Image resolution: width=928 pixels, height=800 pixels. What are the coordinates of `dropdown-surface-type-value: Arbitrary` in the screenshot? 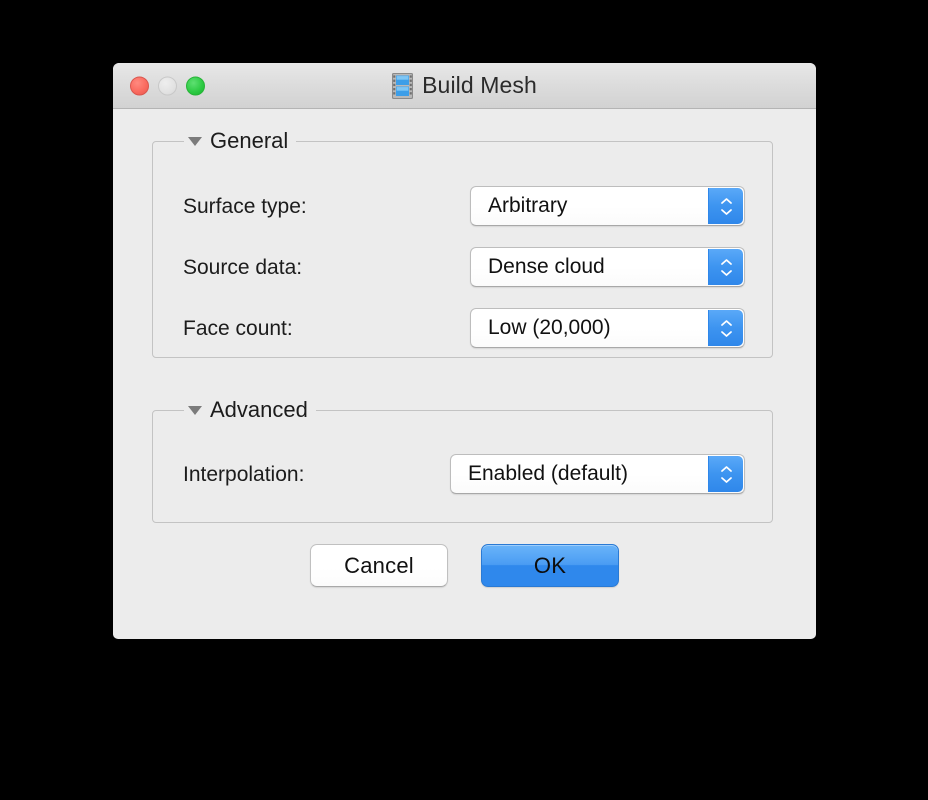 It's located at (528, 205).